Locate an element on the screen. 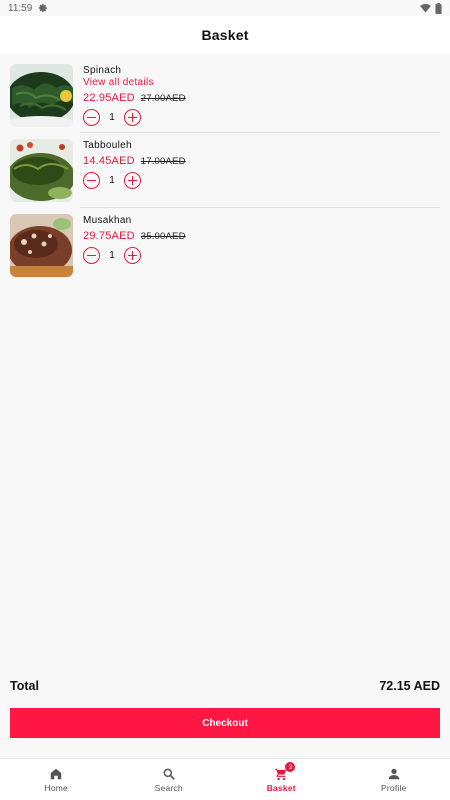  basket-item: Musakhan 29.75AED 35.00AED 1 is located at coordinates (225, 245).